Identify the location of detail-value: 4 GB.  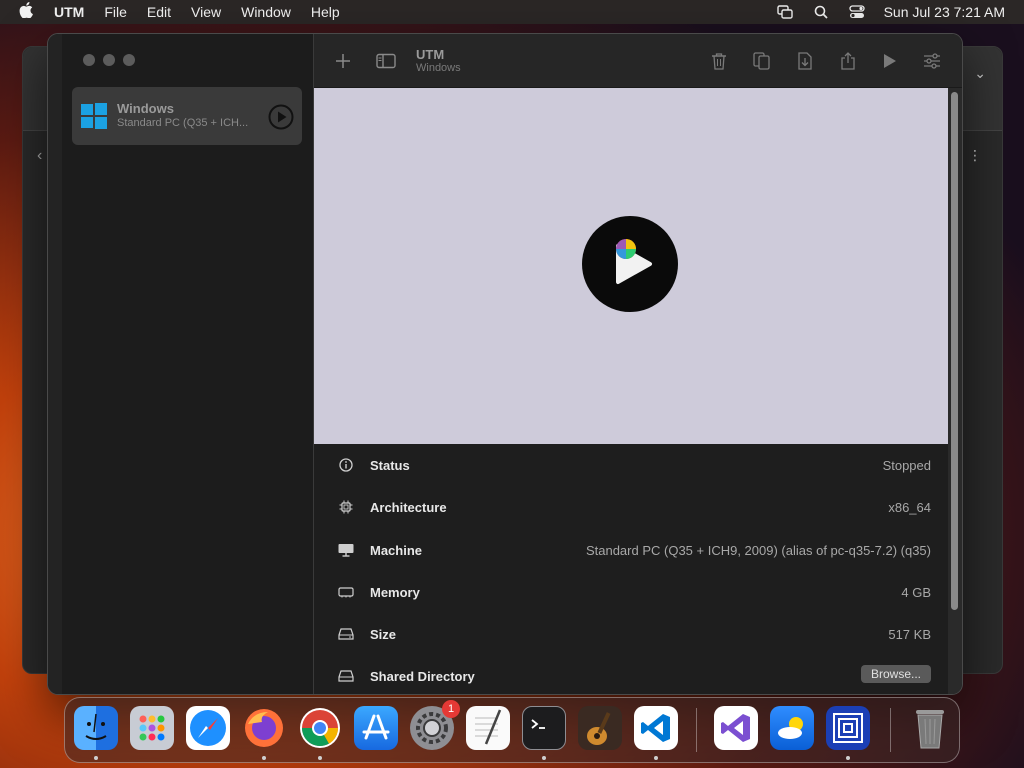
(916, 592).